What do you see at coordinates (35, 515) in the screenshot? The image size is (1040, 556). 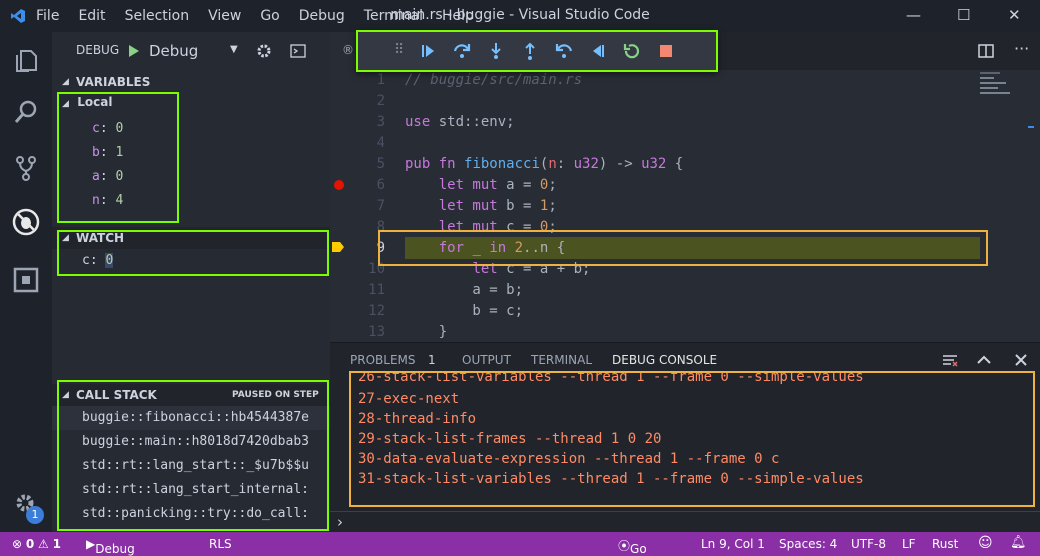 I see `settings-badge: 1` at bounding box center [35, 515].